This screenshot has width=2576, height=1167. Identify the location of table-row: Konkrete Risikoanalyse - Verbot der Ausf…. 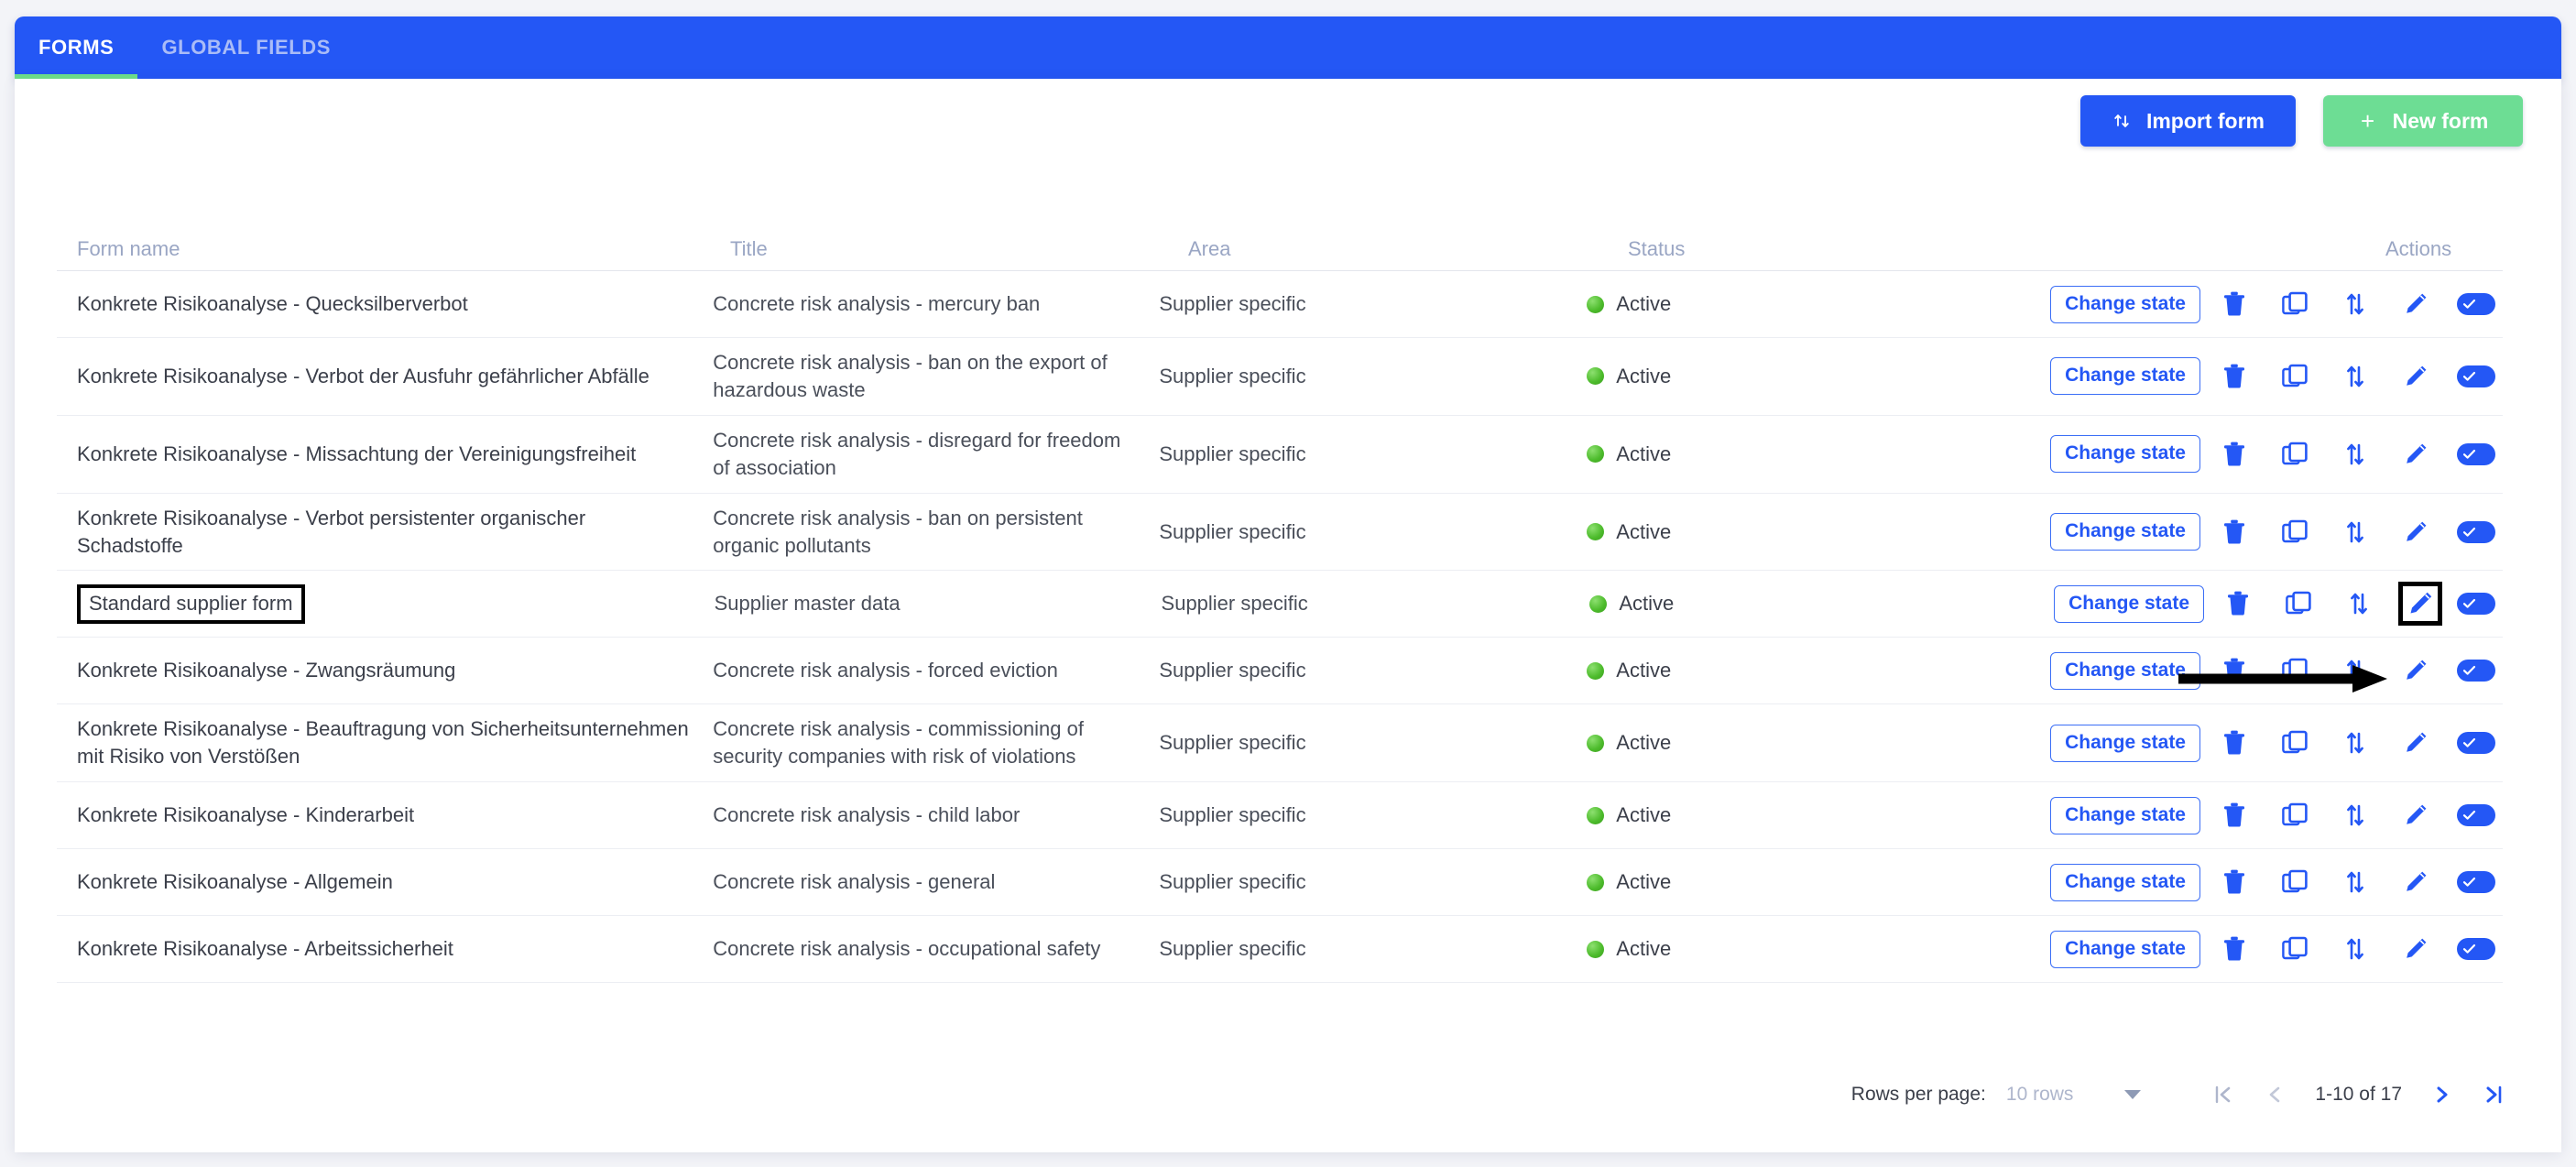
(1280, 377).